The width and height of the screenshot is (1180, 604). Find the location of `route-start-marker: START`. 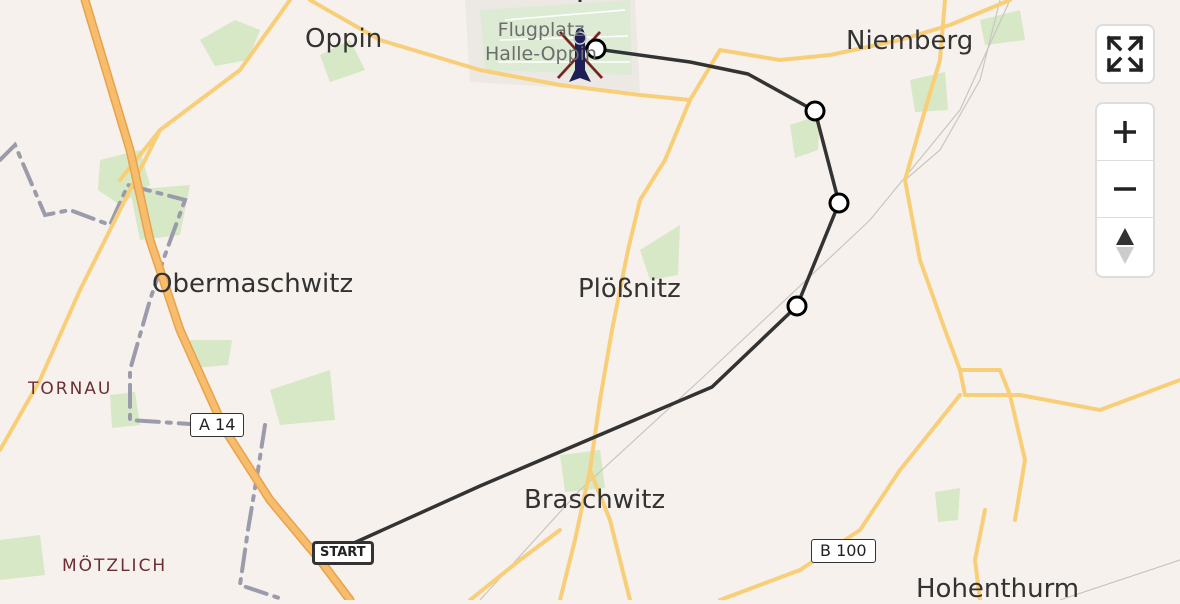

route-start-marker: START is located at coordinates (343, 553).